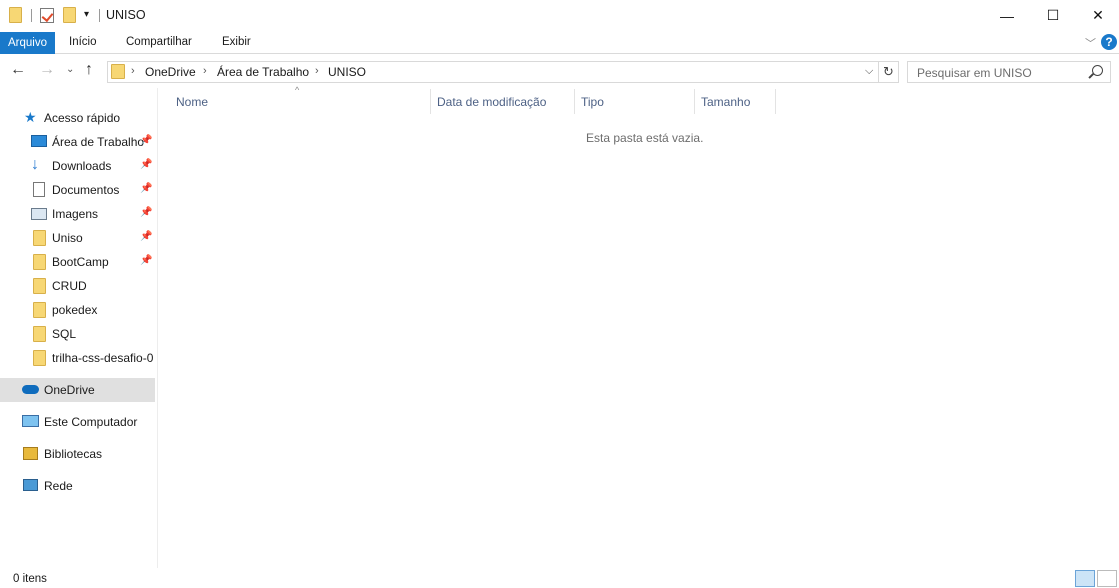 The height and width of the screenshot is (588, 1119). What do you see at coordinates (1107, 578) in the screenshot?
I see `large-icons-view-button` at bounding box center [1107, 578].